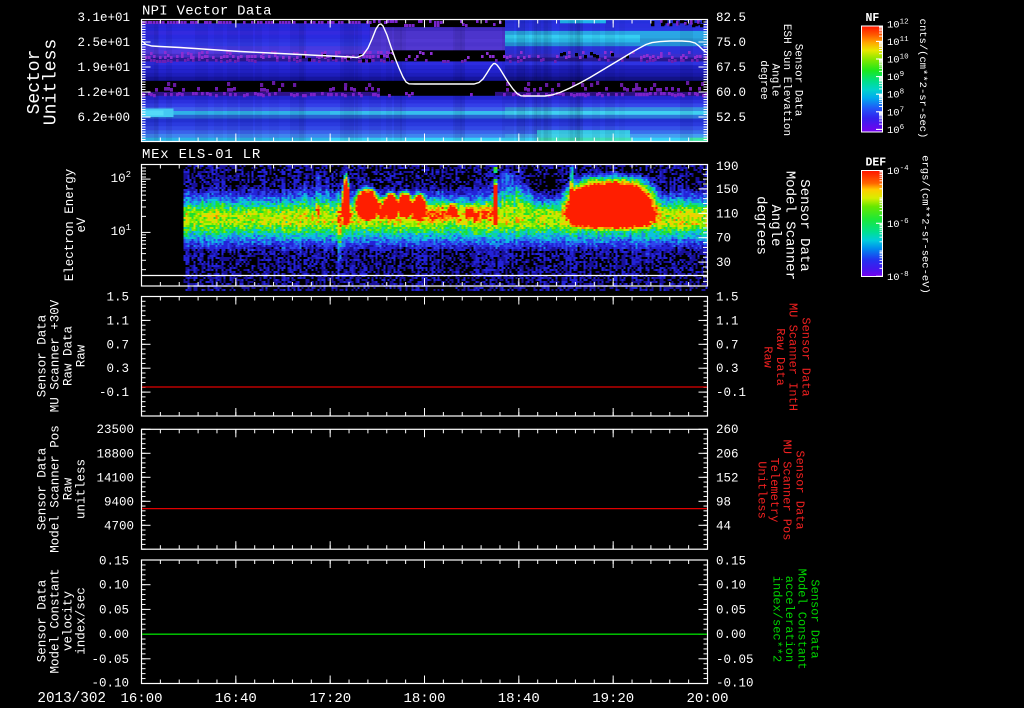 The width and height of the screenshot is (1024, 708). Describe the element at coordinates (727, 190) in the screenshot. I see `svg-text: 150` at that location.